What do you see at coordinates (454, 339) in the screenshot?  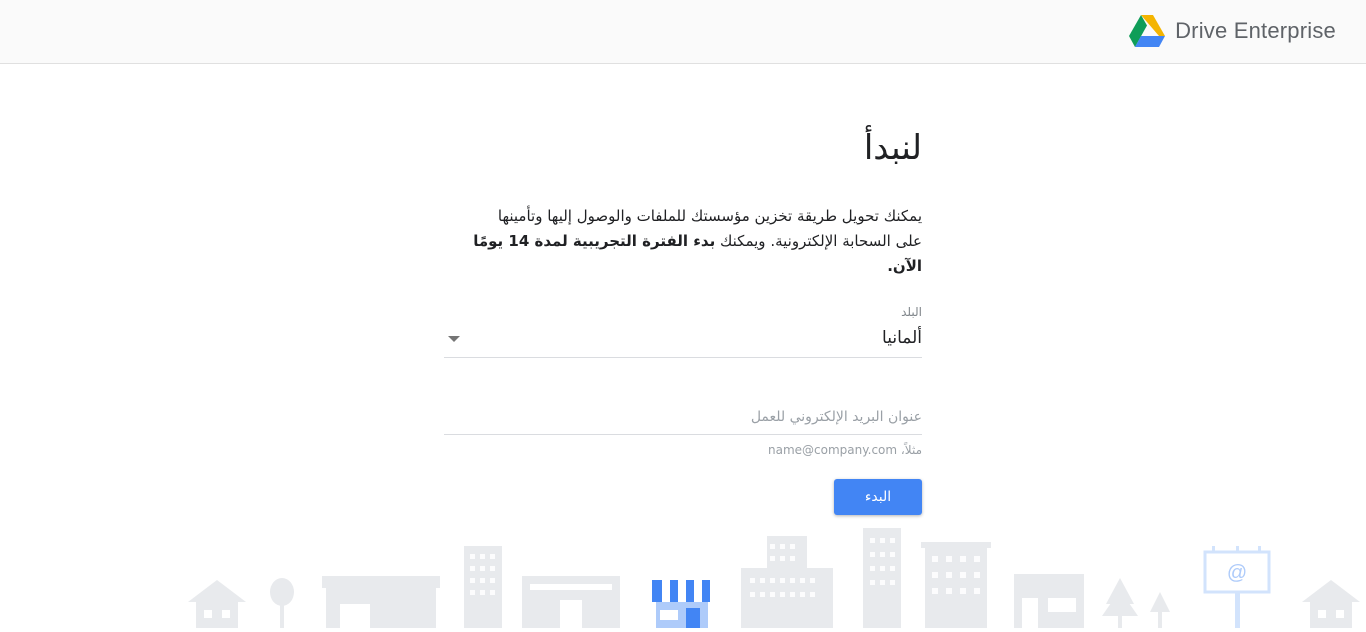 I see `dropdown-arrow-icon` at bounding box center [454, 339].